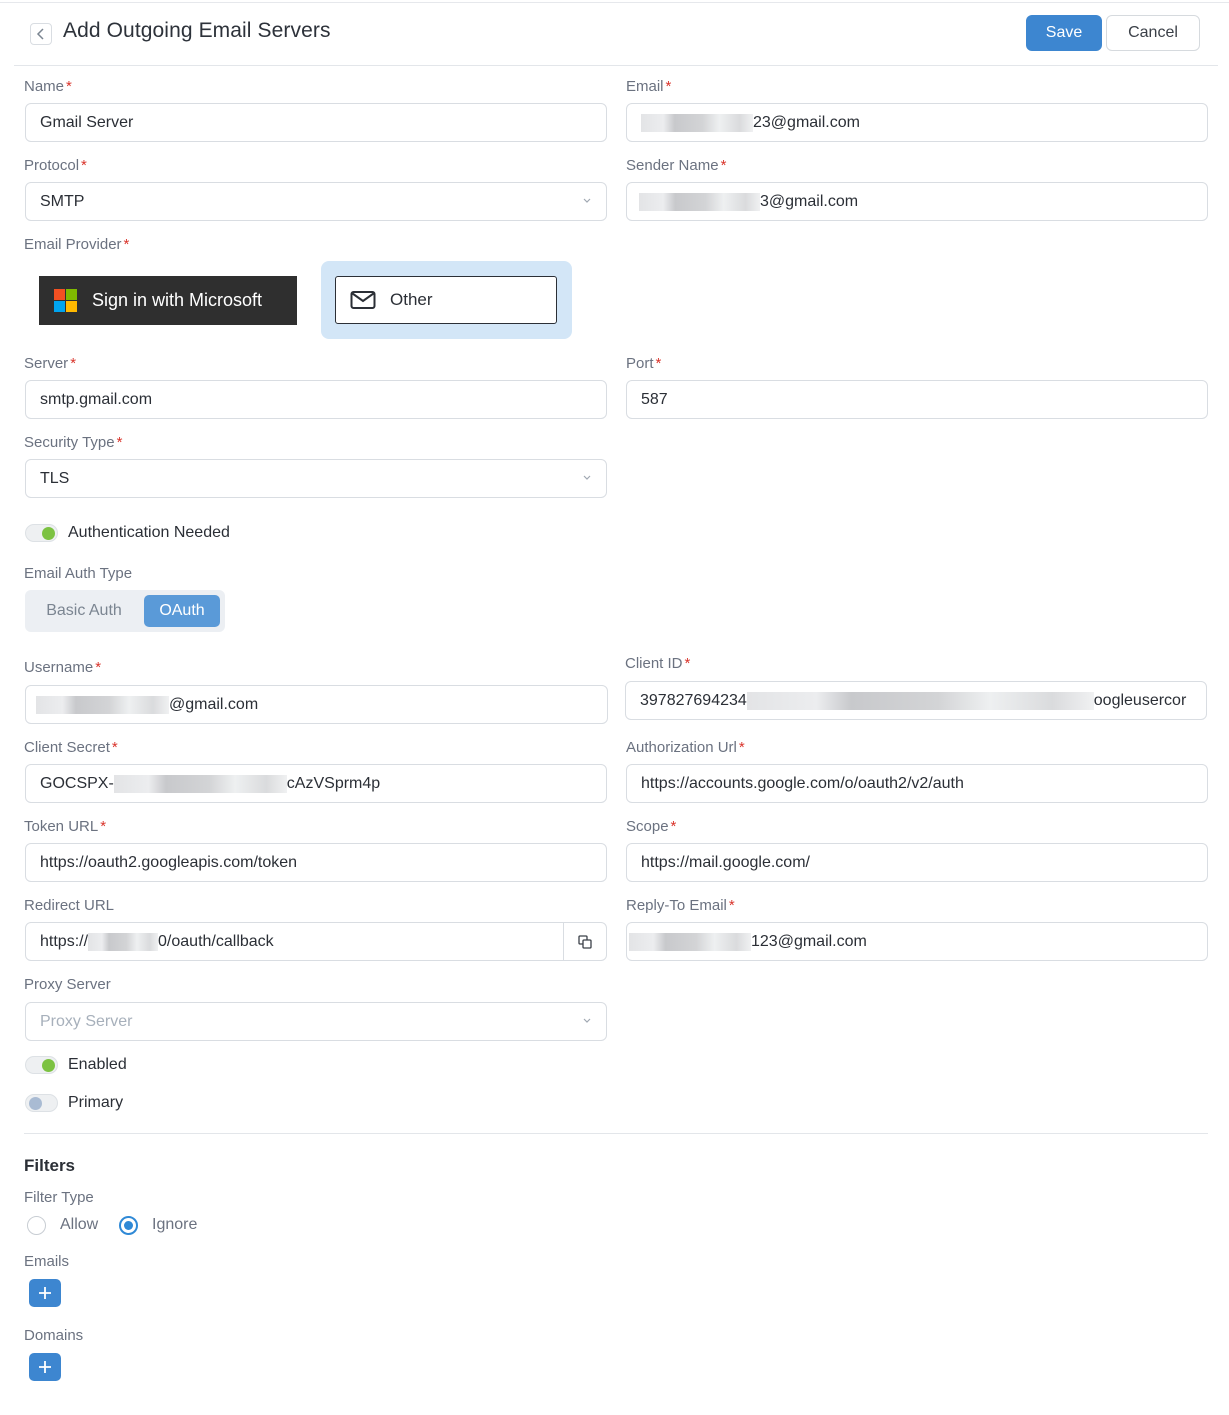 This screenshot has height=1415, width=1229. Describe the element at coordinates (316, 1021) in the screenshot. I see `proxy-server-select: Proxy Server` at that location.